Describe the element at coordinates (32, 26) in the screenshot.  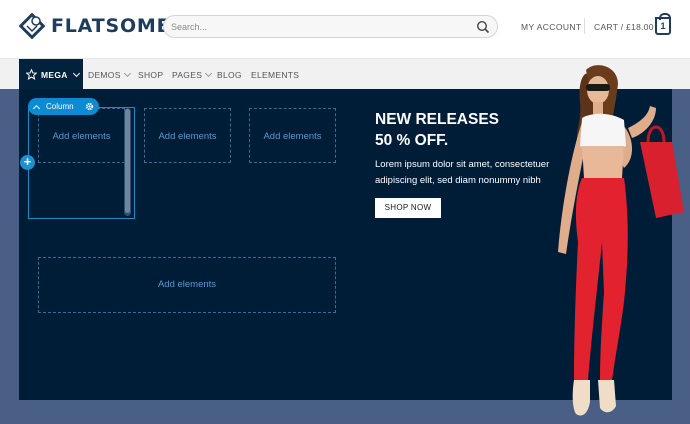
I see `logo-icon` at that location.